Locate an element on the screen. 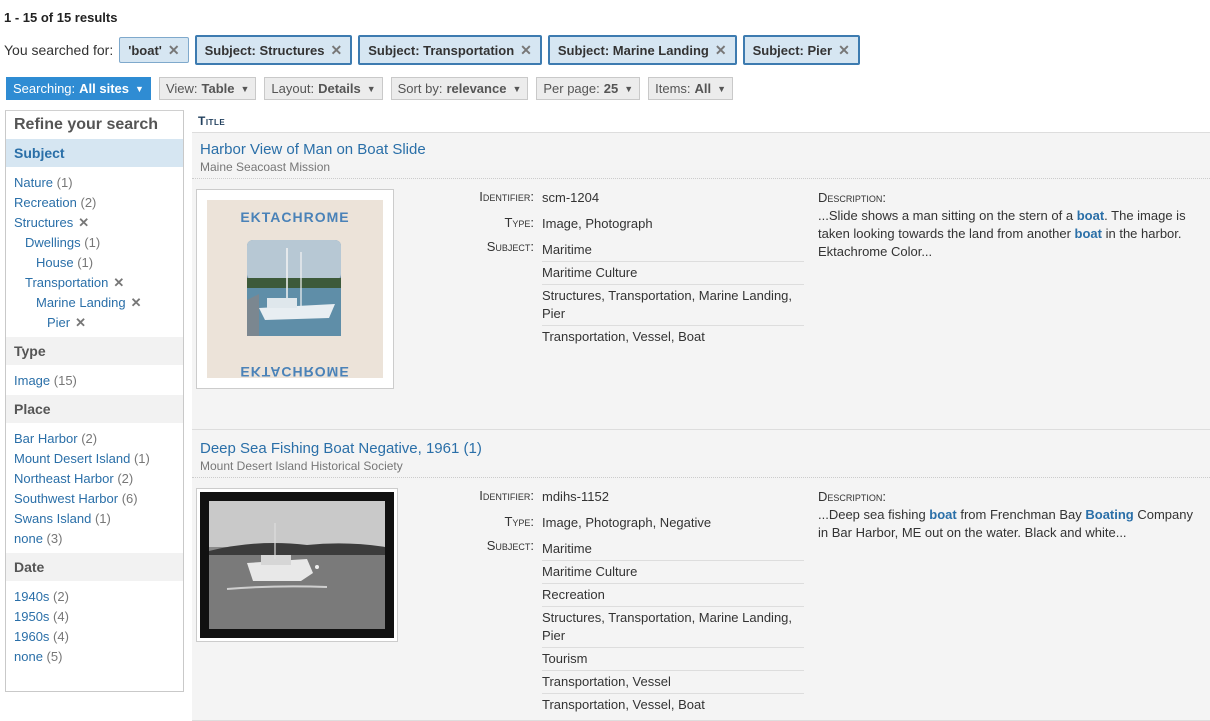 The height and width of the screenshot is (721, 1210). facet-heading-place: Place is located at coordinates (94, 409).